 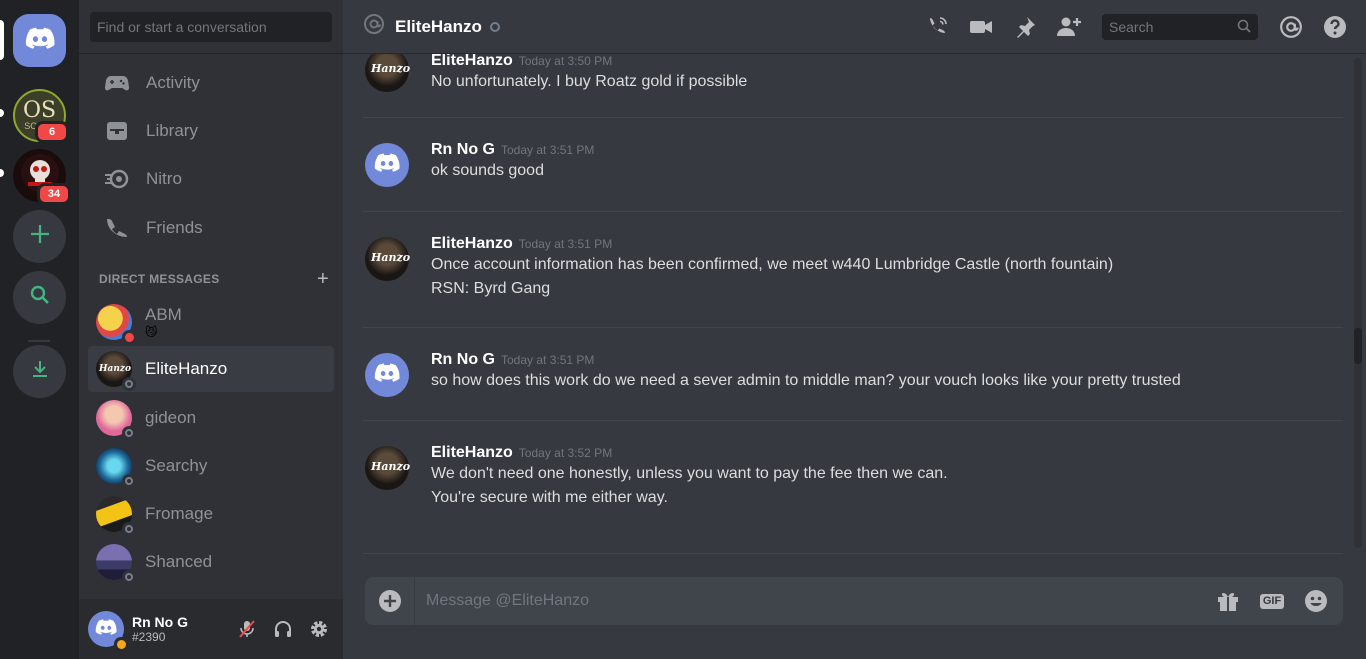 What do you see at coordinates (39, 40) in the screenshot?
I see `home-button` at bounding box center [39, 40].